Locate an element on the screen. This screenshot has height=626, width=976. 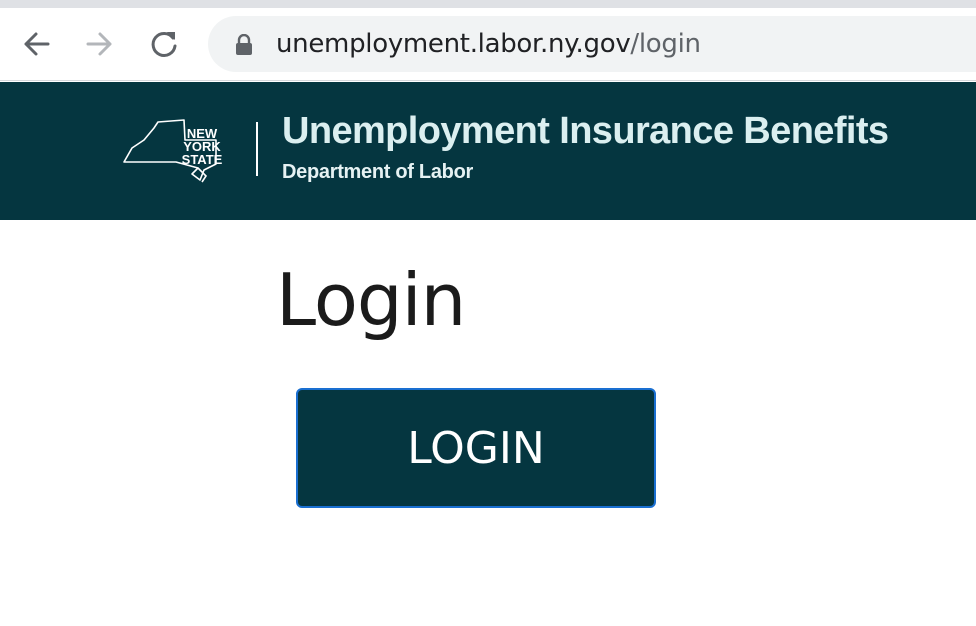
reload-button is located at coordinates (164, 44).